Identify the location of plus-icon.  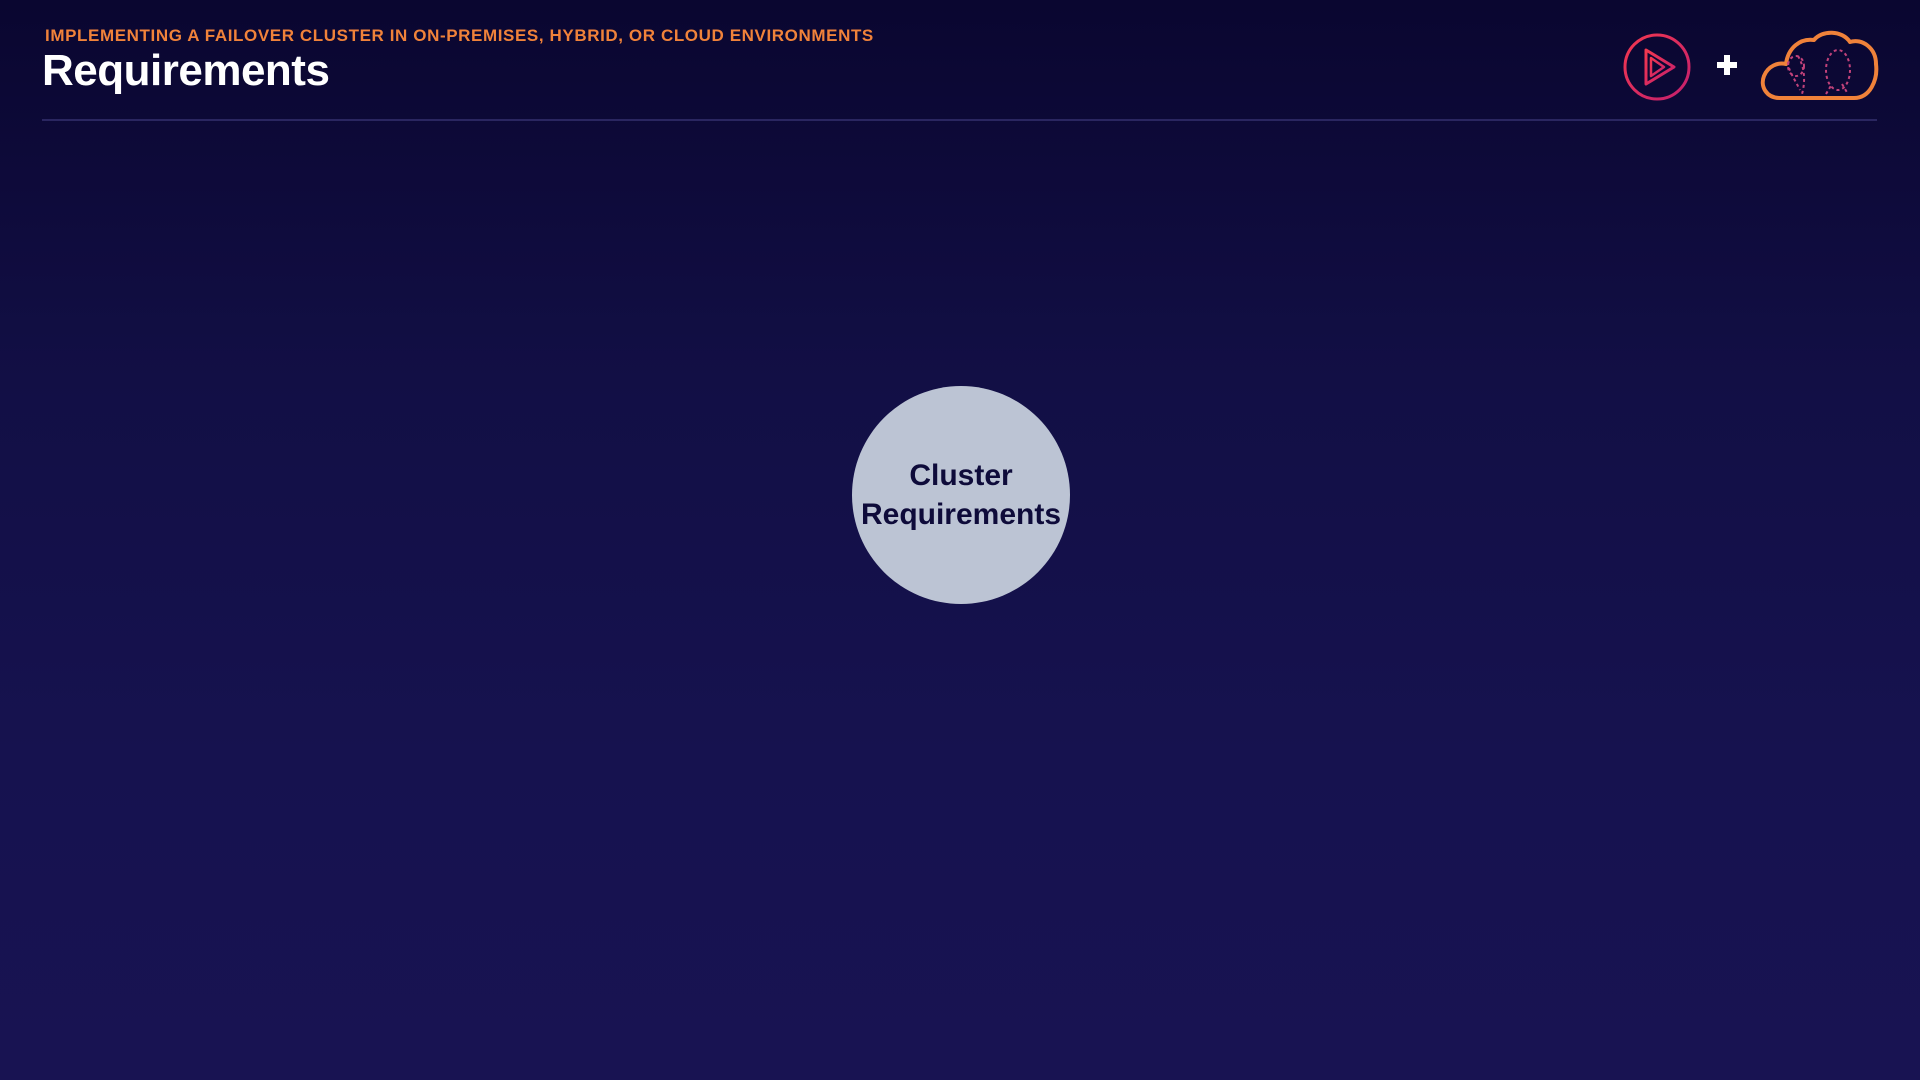
(1727, 65).